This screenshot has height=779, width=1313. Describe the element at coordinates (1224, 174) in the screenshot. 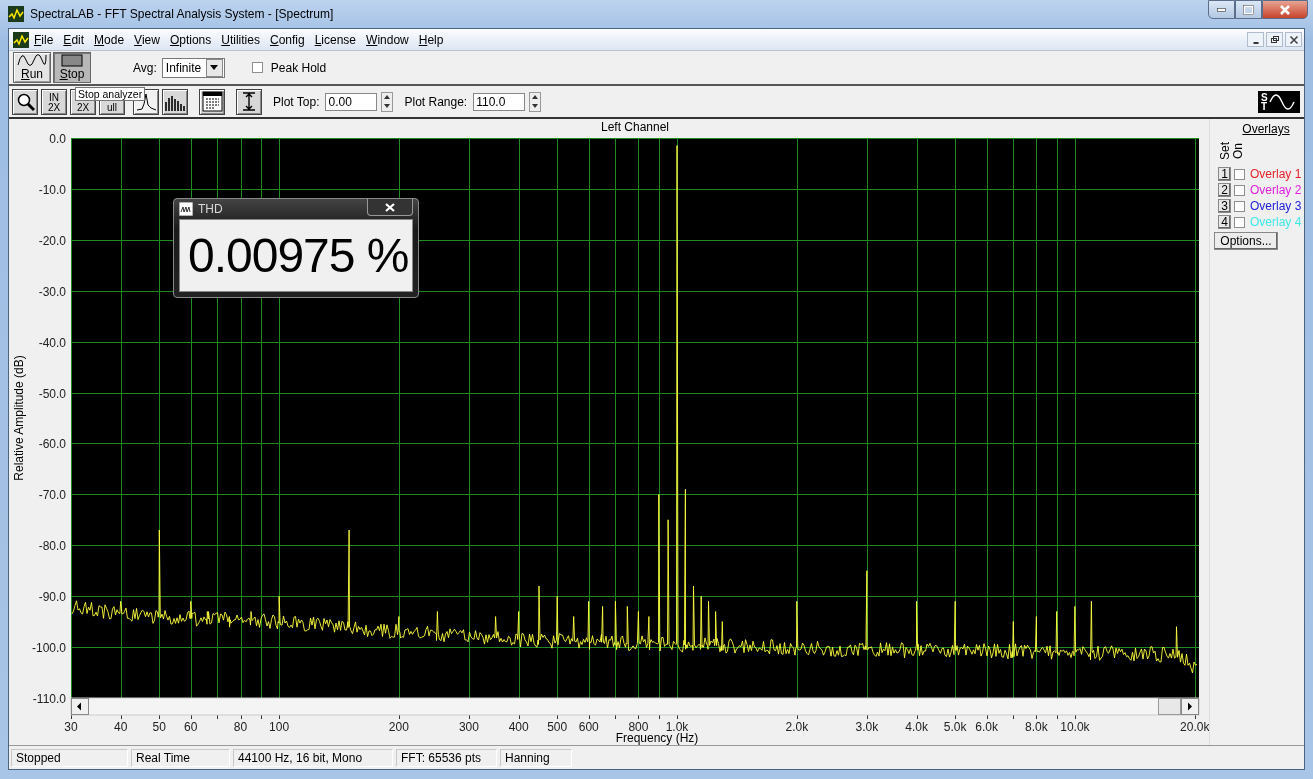

I see `set-button: 1` at that location.